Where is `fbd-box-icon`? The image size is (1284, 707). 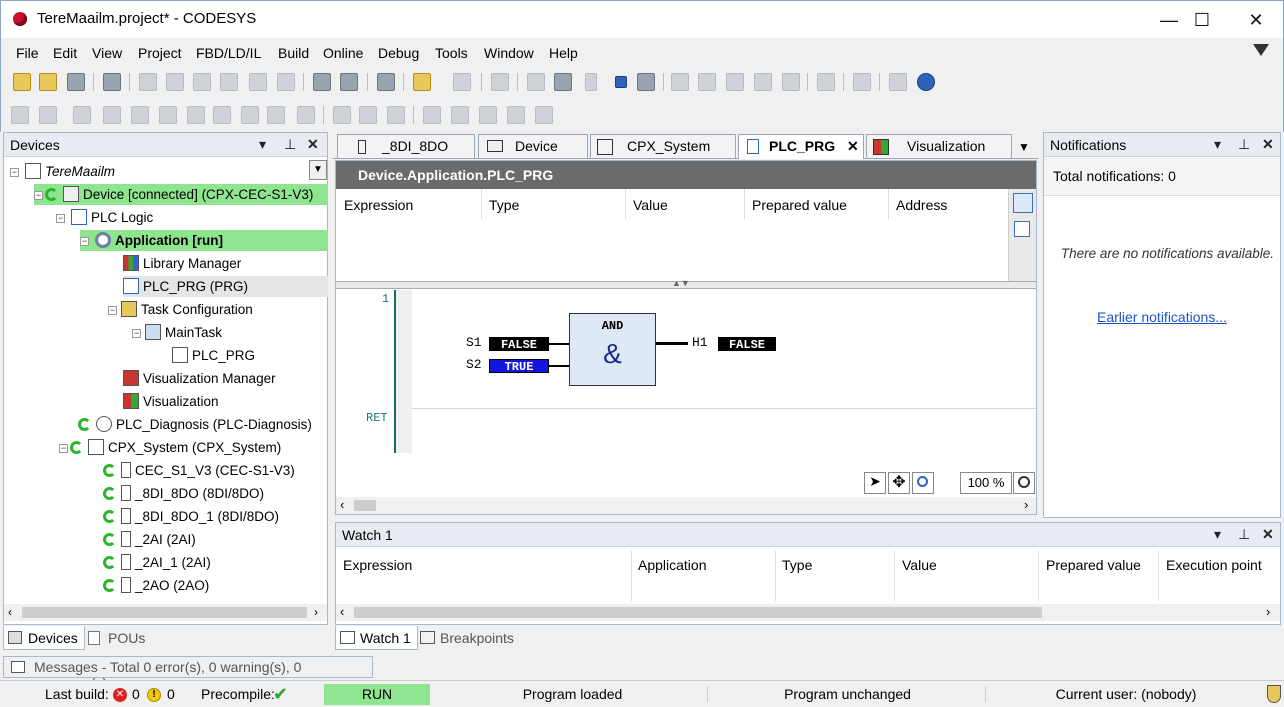 fbd-box-icon is located at coordinates (112, 115).